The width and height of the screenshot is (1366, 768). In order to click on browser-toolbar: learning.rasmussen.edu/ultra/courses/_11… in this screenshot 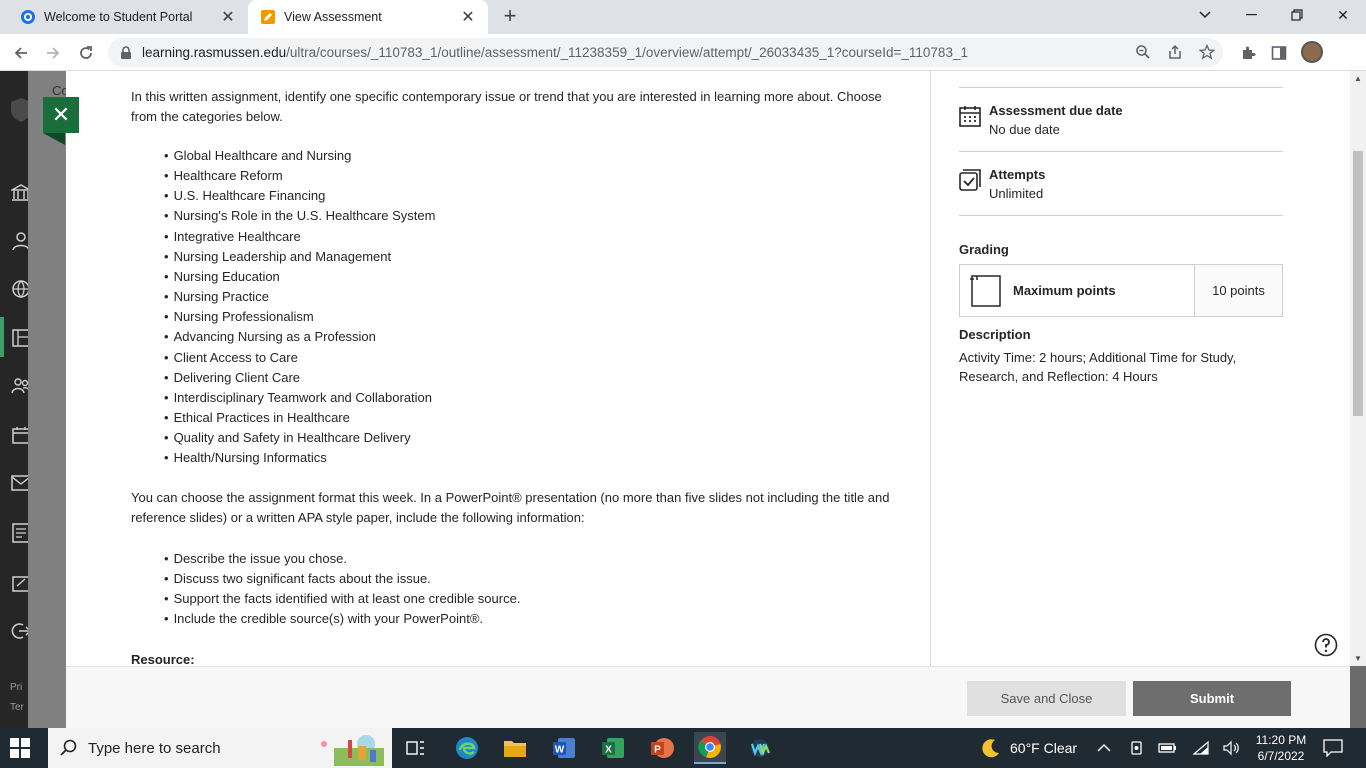, I will do `click(683, 52)`.